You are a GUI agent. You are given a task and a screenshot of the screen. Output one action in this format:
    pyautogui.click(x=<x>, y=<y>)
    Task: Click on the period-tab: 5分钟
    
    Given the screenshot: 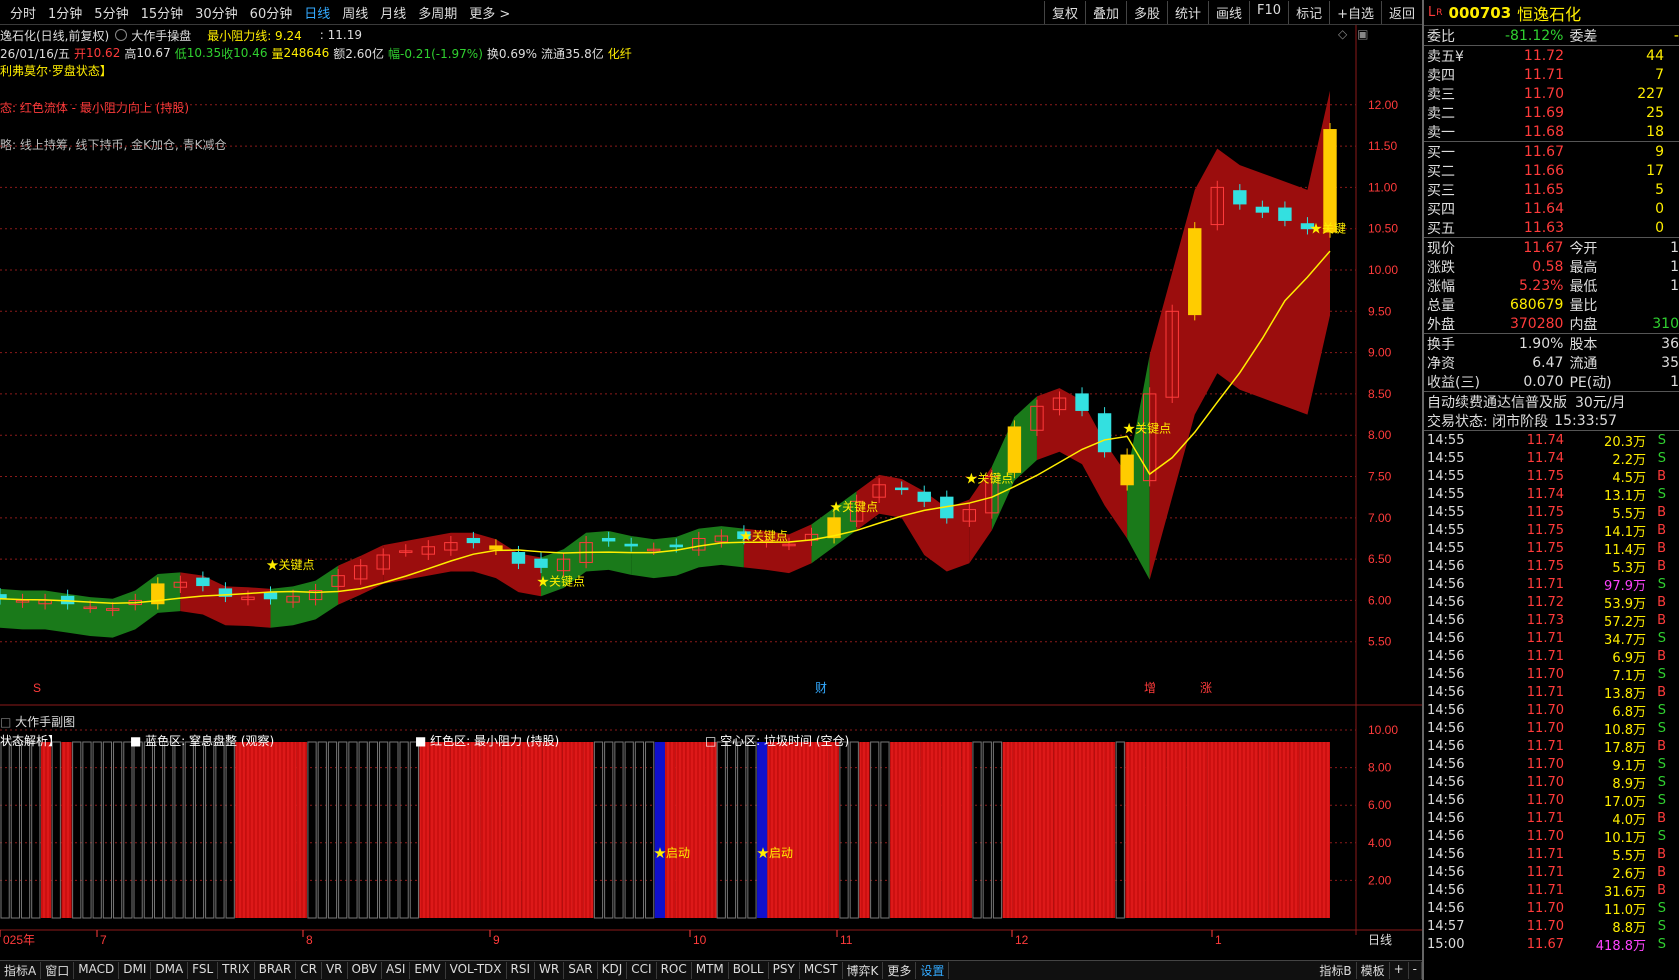 What is the action you would take?
    pyautogui.click(x=111, y=12)
    